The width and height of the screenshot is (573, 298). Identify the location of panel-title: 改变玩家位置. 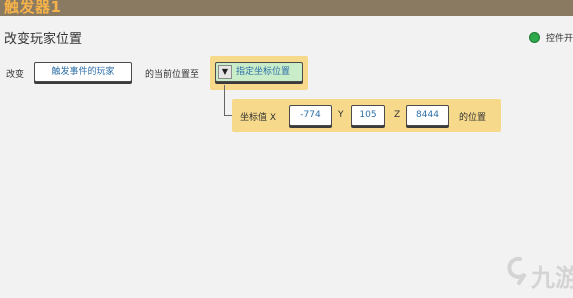
(43, 39).